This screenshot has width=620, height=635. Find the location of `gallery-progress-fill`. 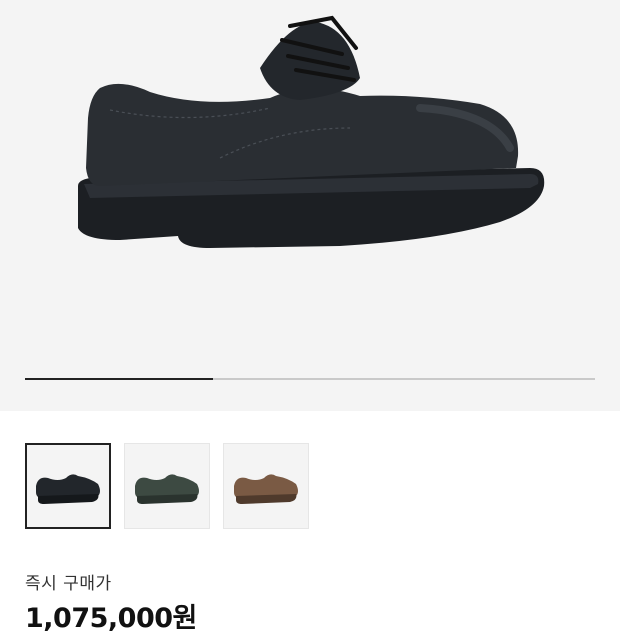

gallery-progress-fill is located at coordinates (119, 379).